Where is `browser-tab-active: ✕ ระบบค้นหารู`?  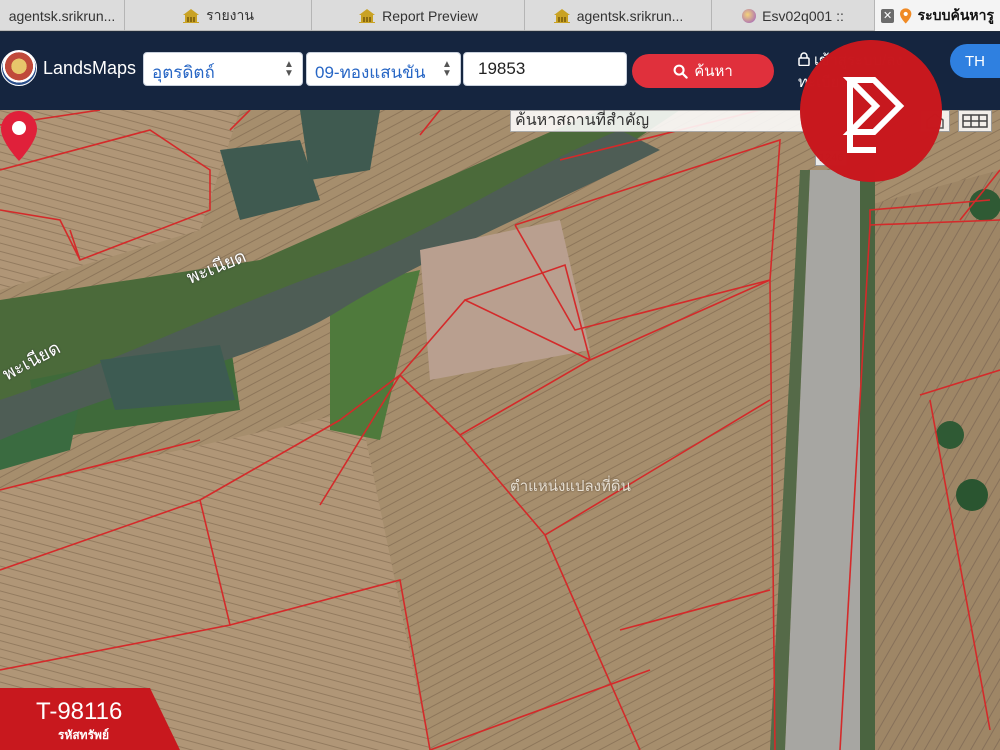
browser-tab-active: ✕ ระบบค้นหารู is located at coordinates (937, 15).